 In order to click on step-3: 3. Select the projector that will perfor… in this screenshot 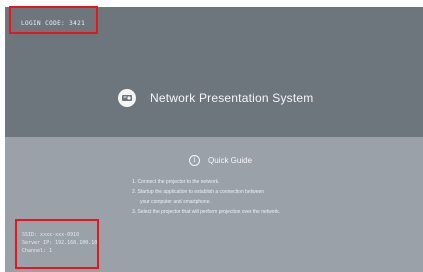, I will do `click(206, 212)`.